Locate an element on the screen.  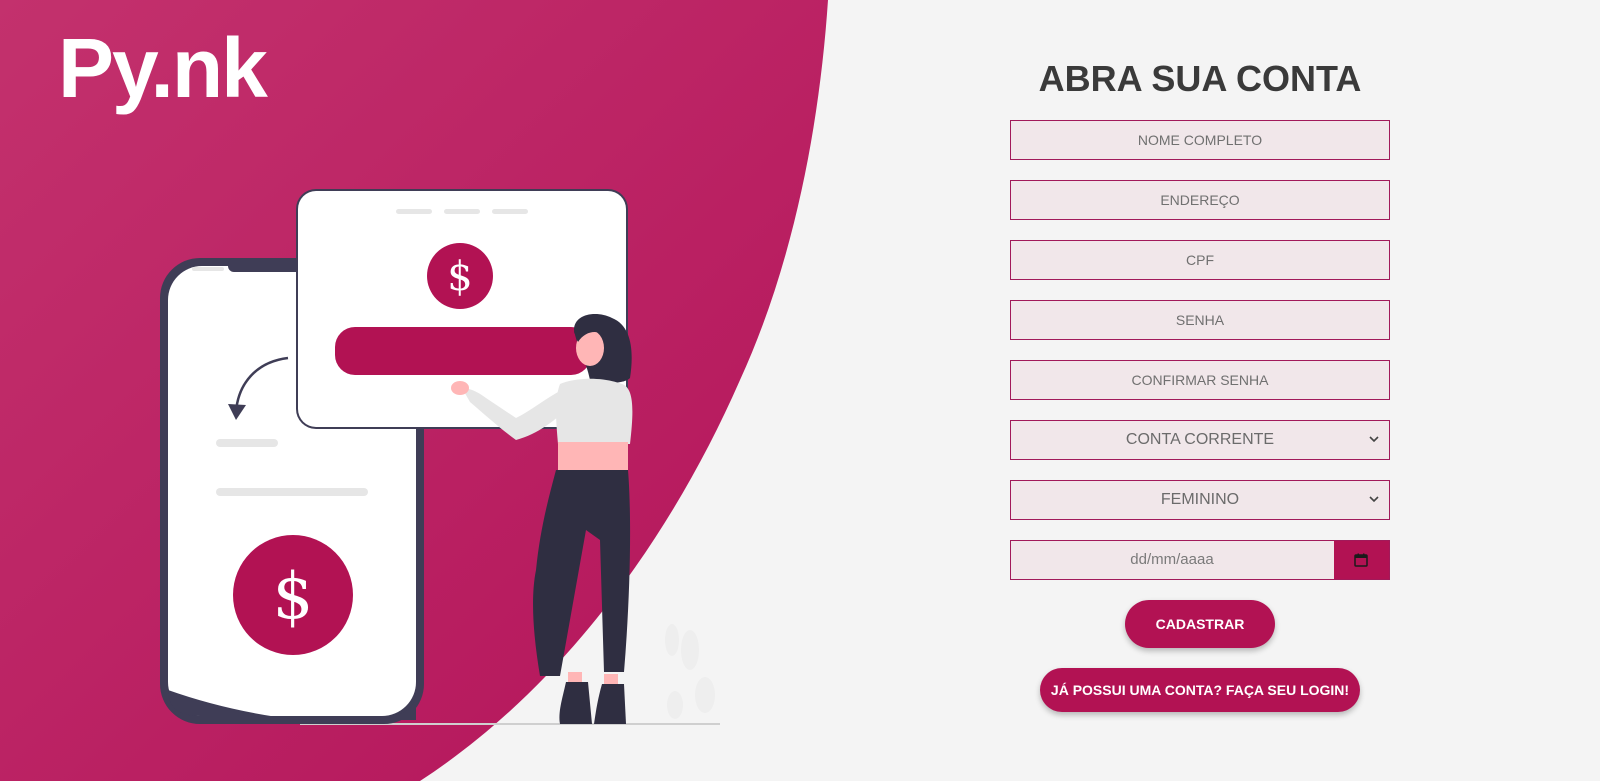
birth-date-input: dd/mm/aaaa is located at coordinates (1200, 560).